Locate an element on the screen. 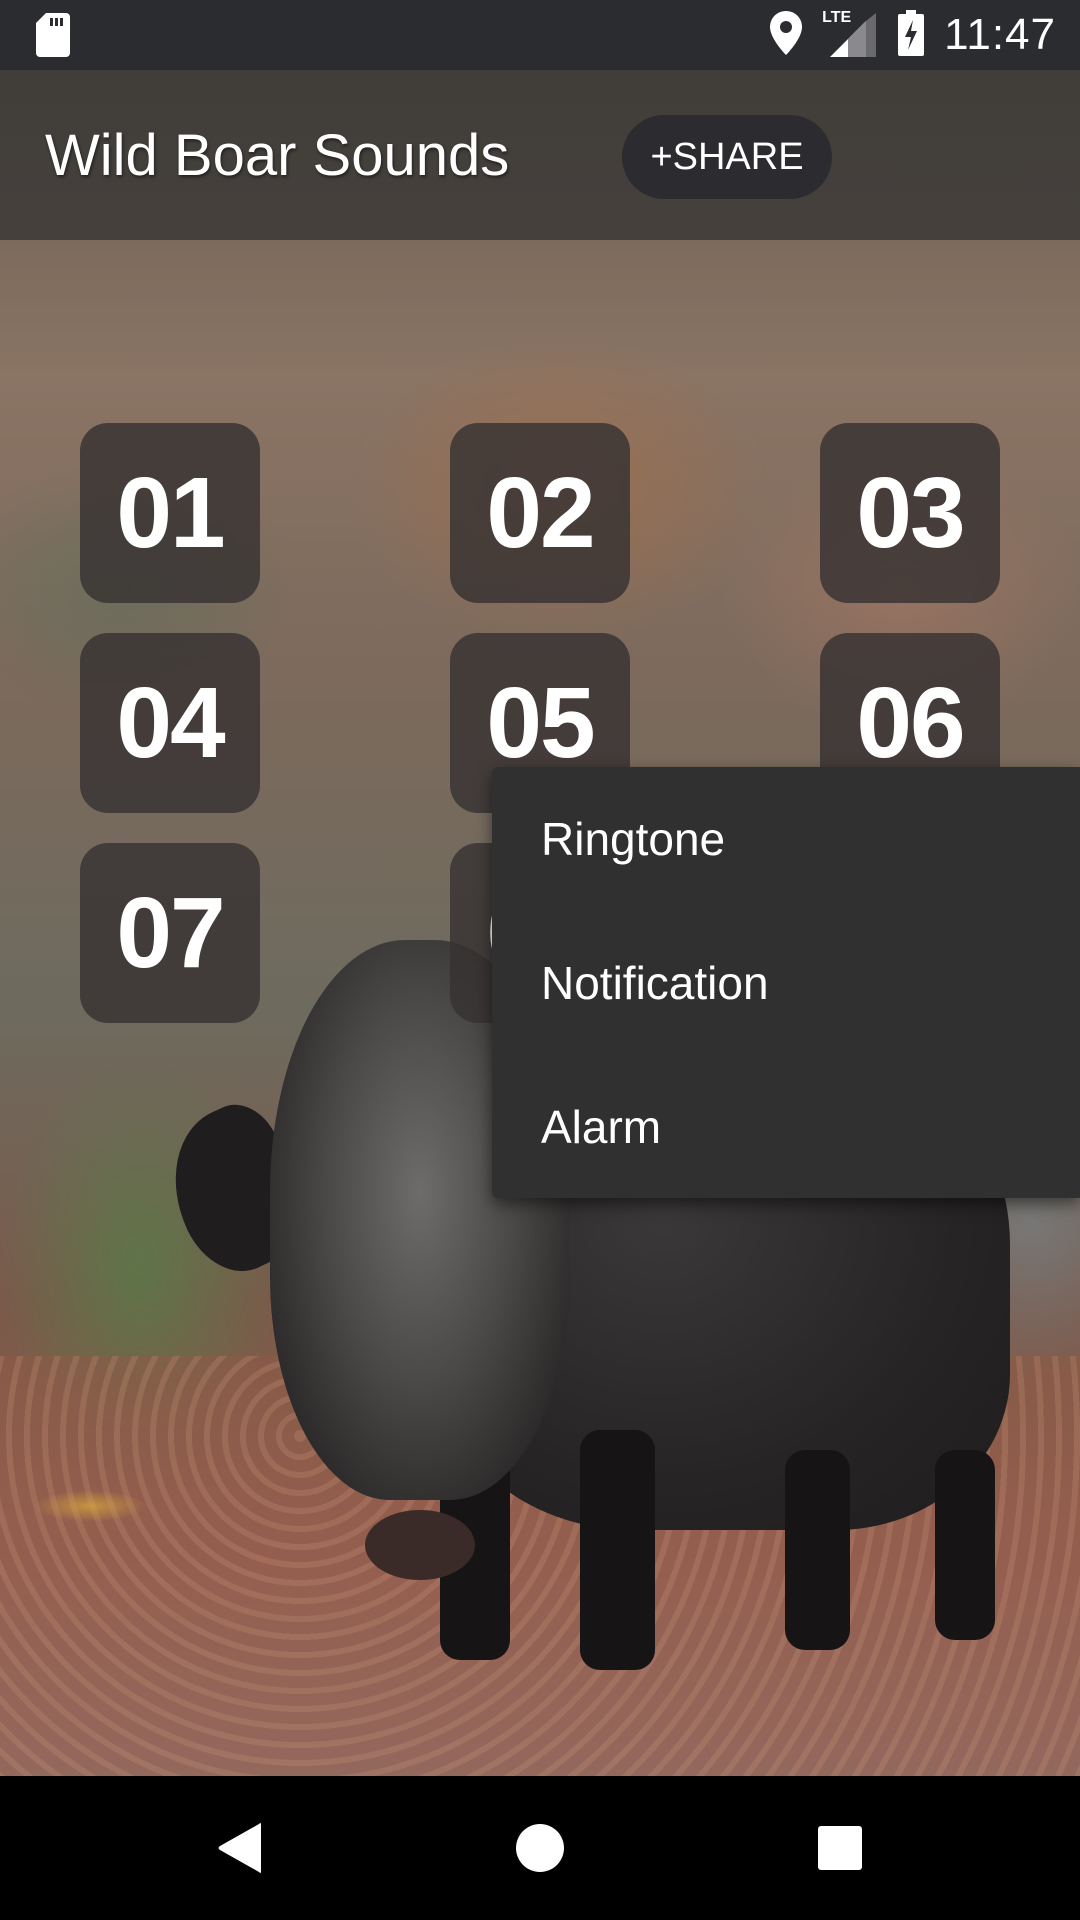 The width and height of the screenshot is (1080, 1920). share-button: +SHARE is located at coordinates (727, 157).